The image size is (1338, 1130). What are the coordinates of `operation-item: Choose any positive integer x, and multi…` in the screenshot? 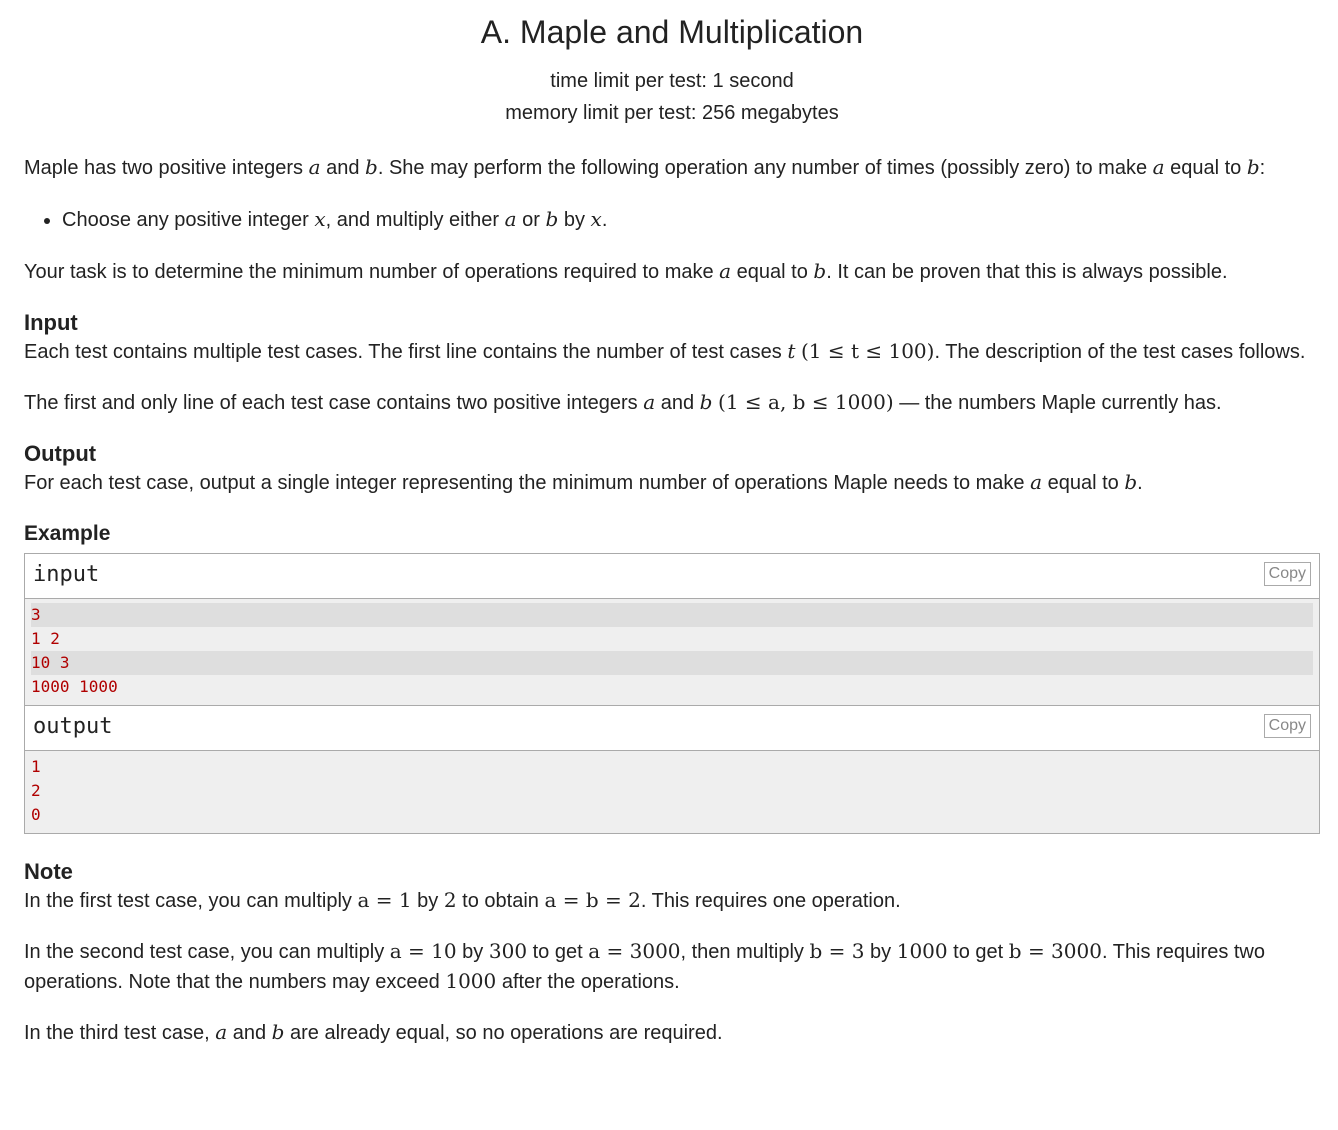 It's located at (691, 220).